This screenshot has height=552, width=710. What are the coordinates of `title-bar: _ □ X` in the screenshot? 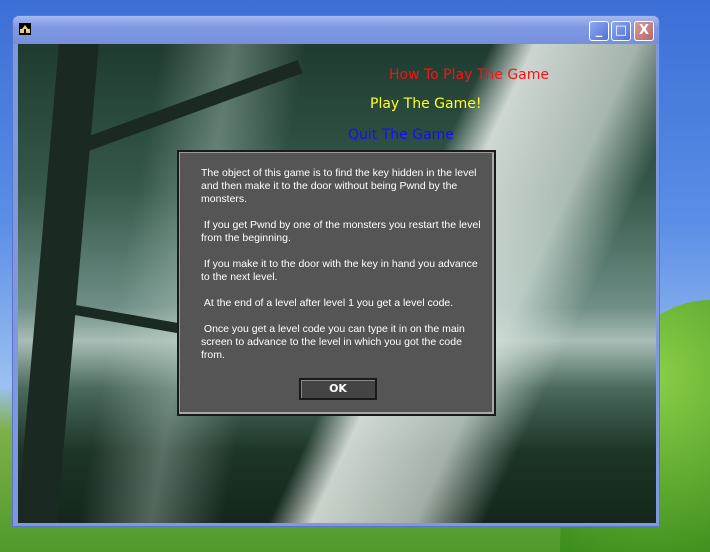 It's located at (336, 30).